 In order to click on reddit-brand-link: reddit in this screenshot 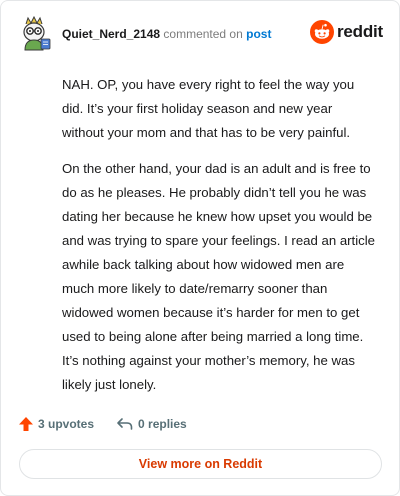, I will do `click(346, 32)`.